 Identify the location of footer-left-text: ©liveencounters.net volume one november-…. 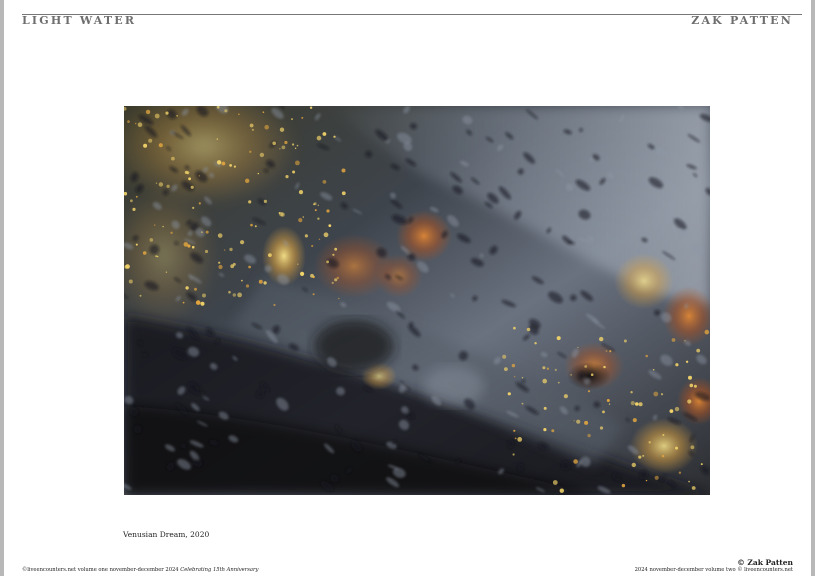
(101, 570).